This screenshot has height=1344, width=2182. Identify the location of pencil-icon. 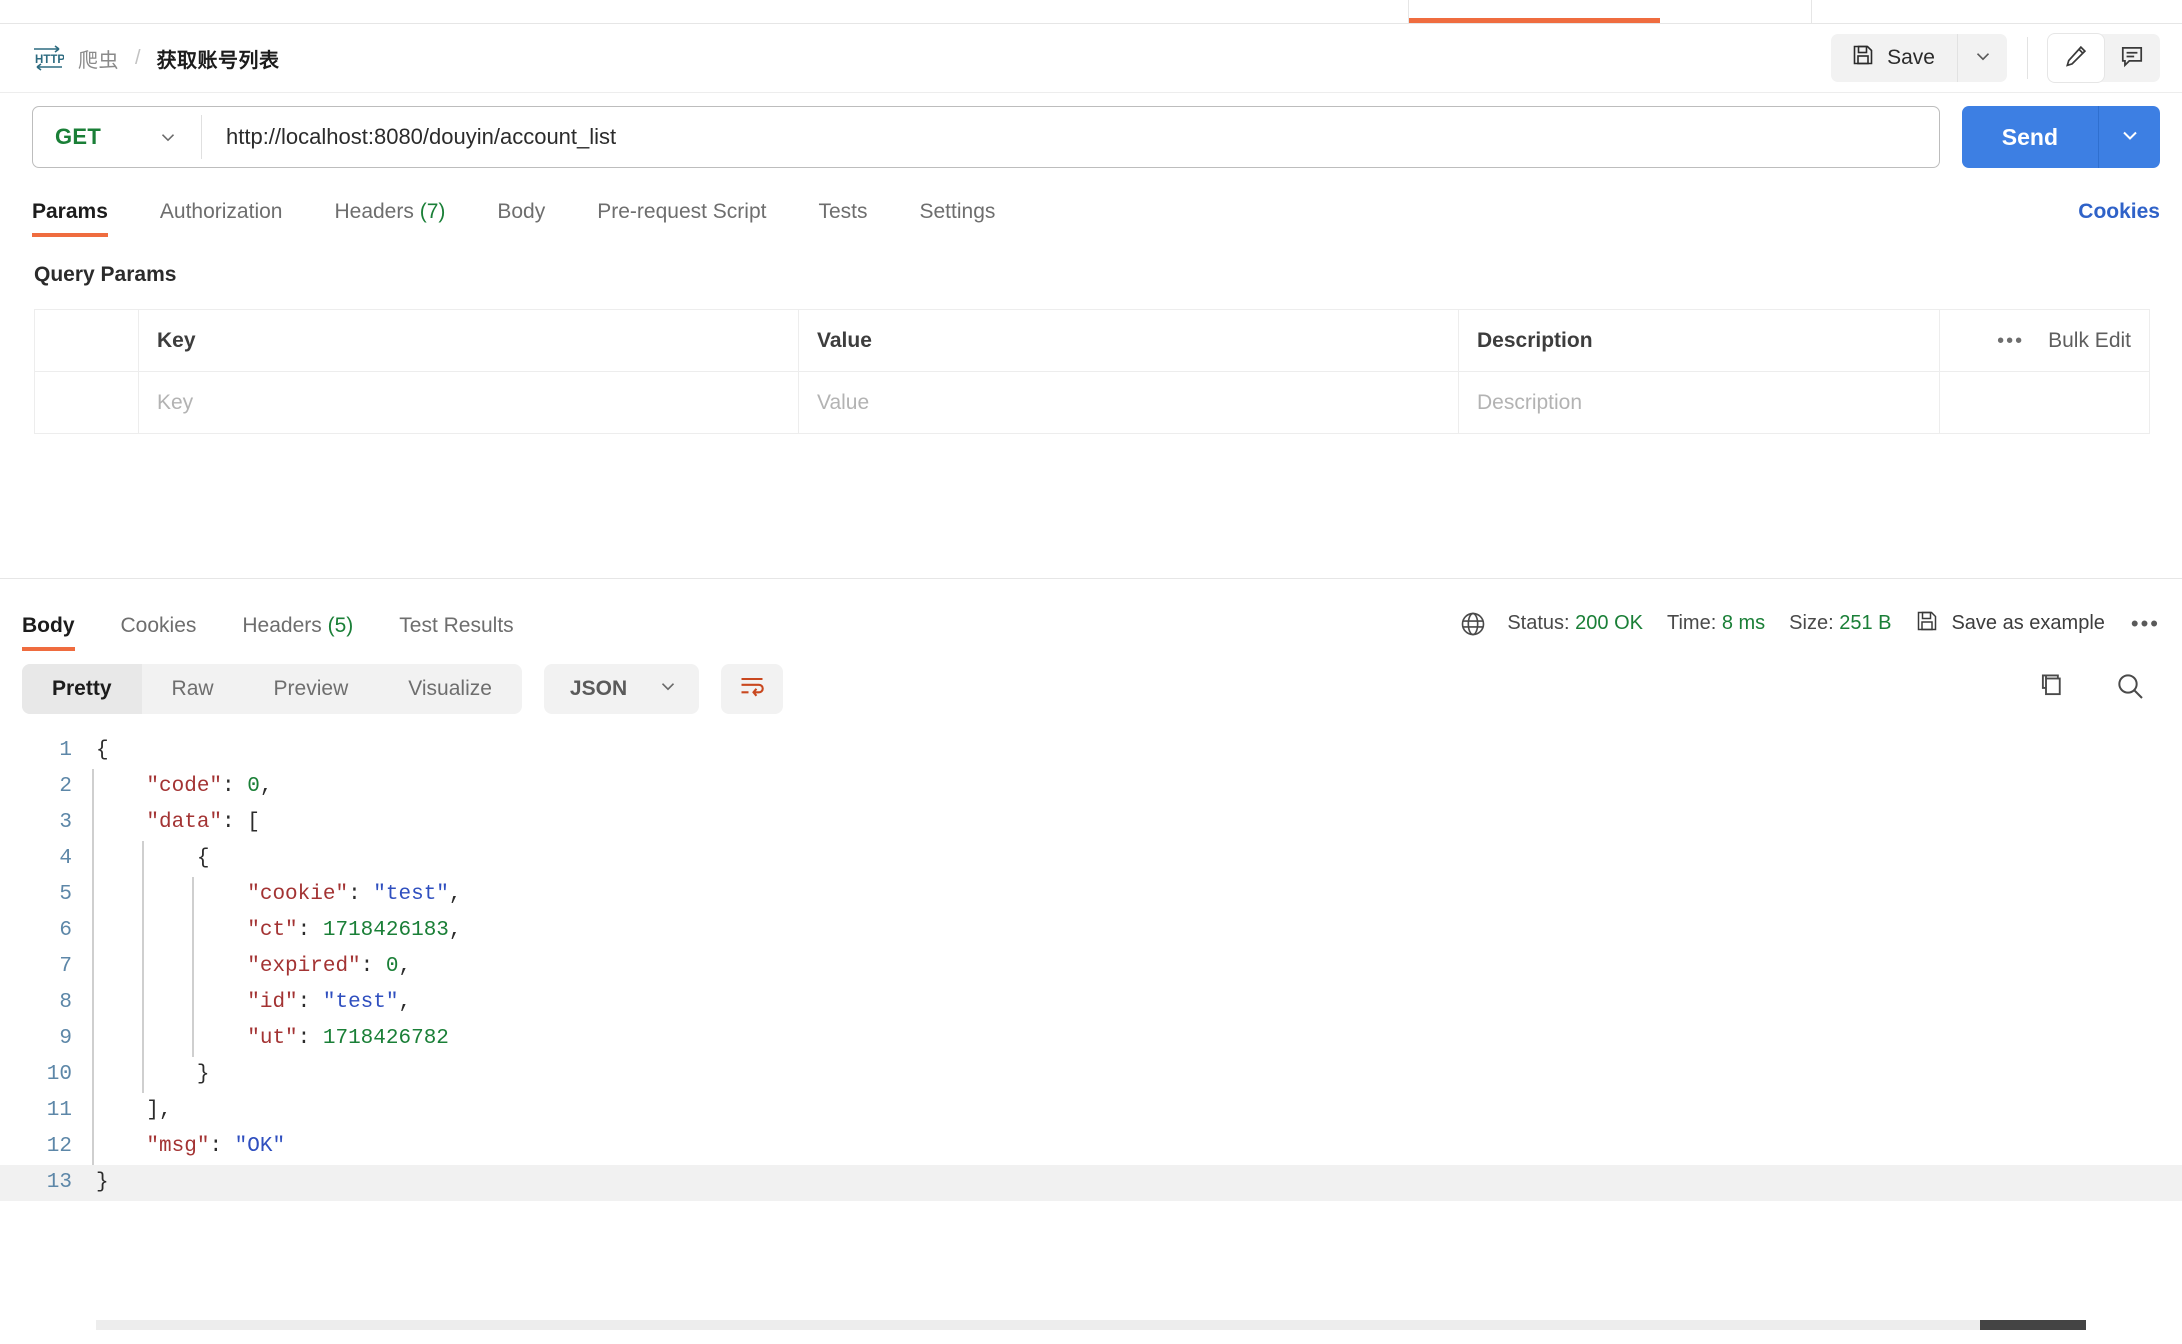
(2076, 58).